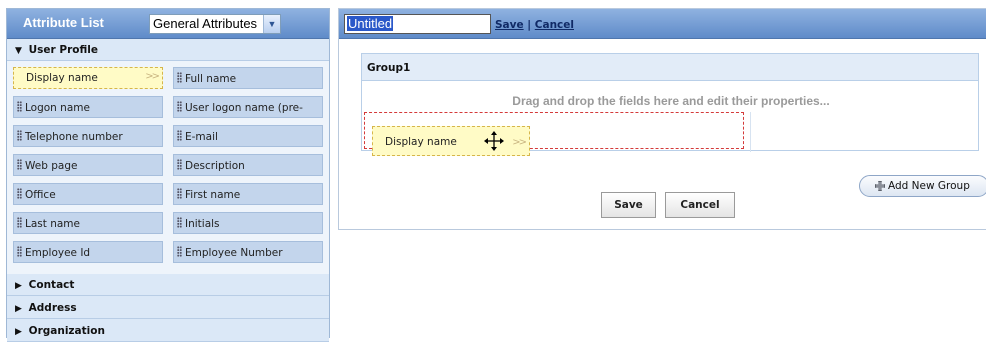  What do you see at coordinates (168, 285) in the screenshot?
I see `section-contact: ▶ Contact` at bounding box center [168, 285].